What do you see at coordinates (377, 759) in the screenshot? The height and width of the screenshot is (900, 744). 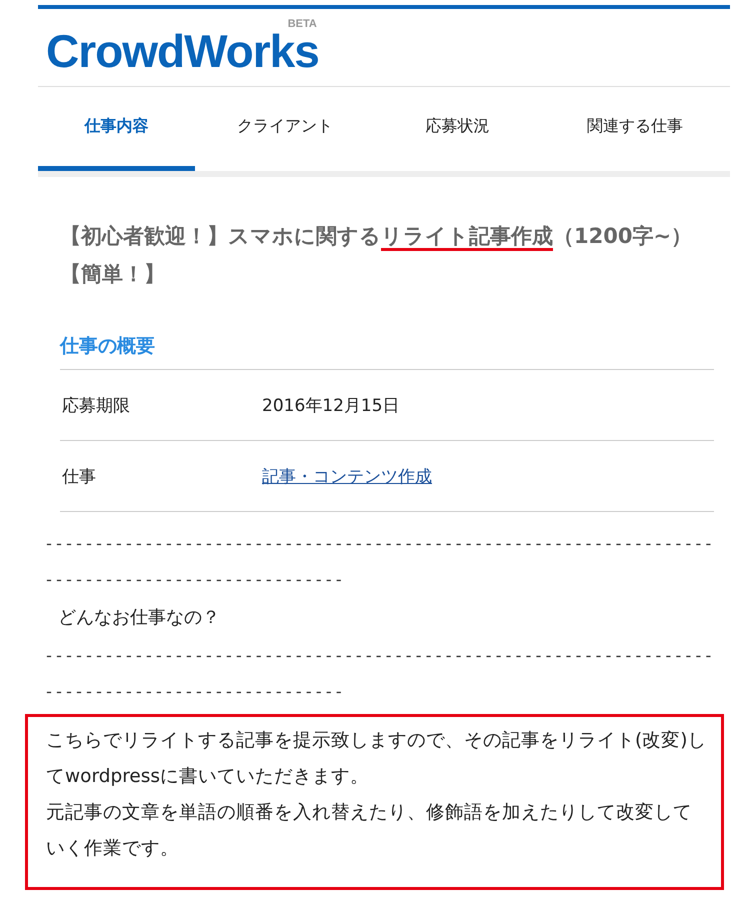 I see `description-text: こちらでリライトする記事を提示致しますので、その記事をリライト(改変)してwordpressに書いていただきます。` at bounding box center [377, 759].